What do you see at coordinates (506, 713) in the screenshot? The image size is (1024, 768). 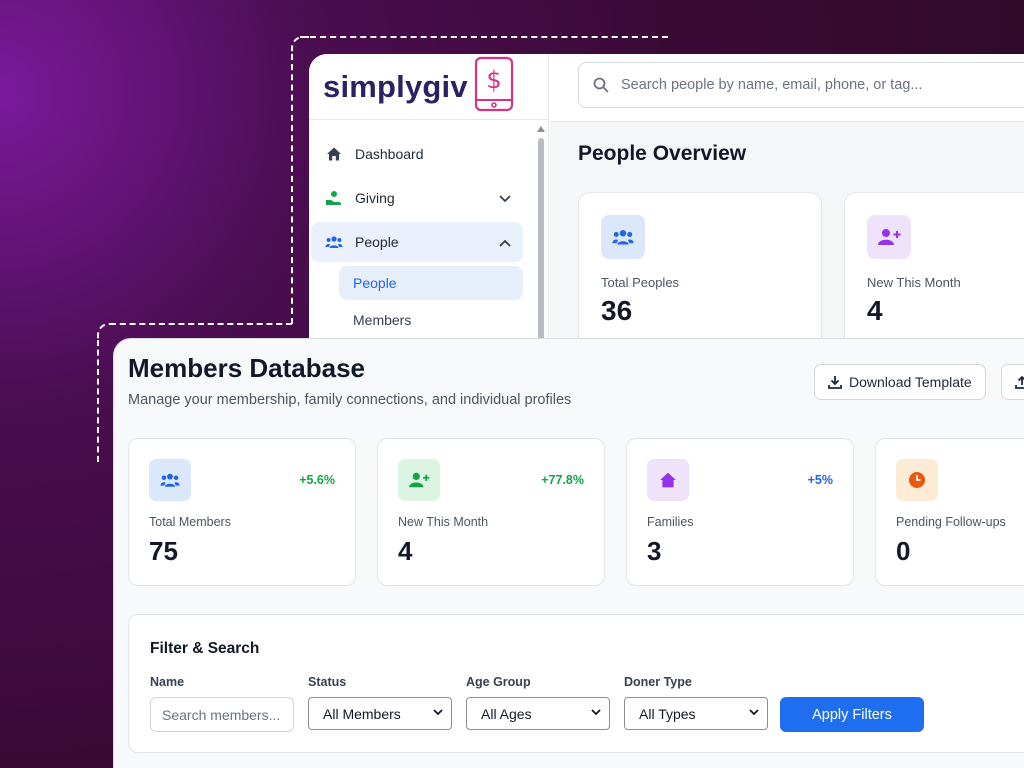 I see `age-selected-value: All Ages` at bounding box center [506, 713].